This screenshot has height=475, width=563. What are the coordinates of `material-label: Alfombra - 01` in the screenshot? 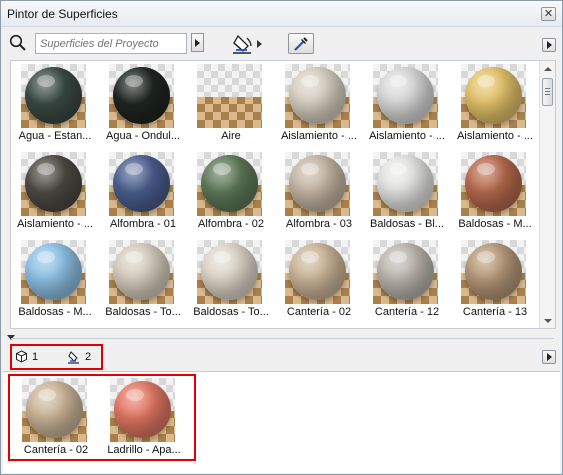 It's located at (143, 224).